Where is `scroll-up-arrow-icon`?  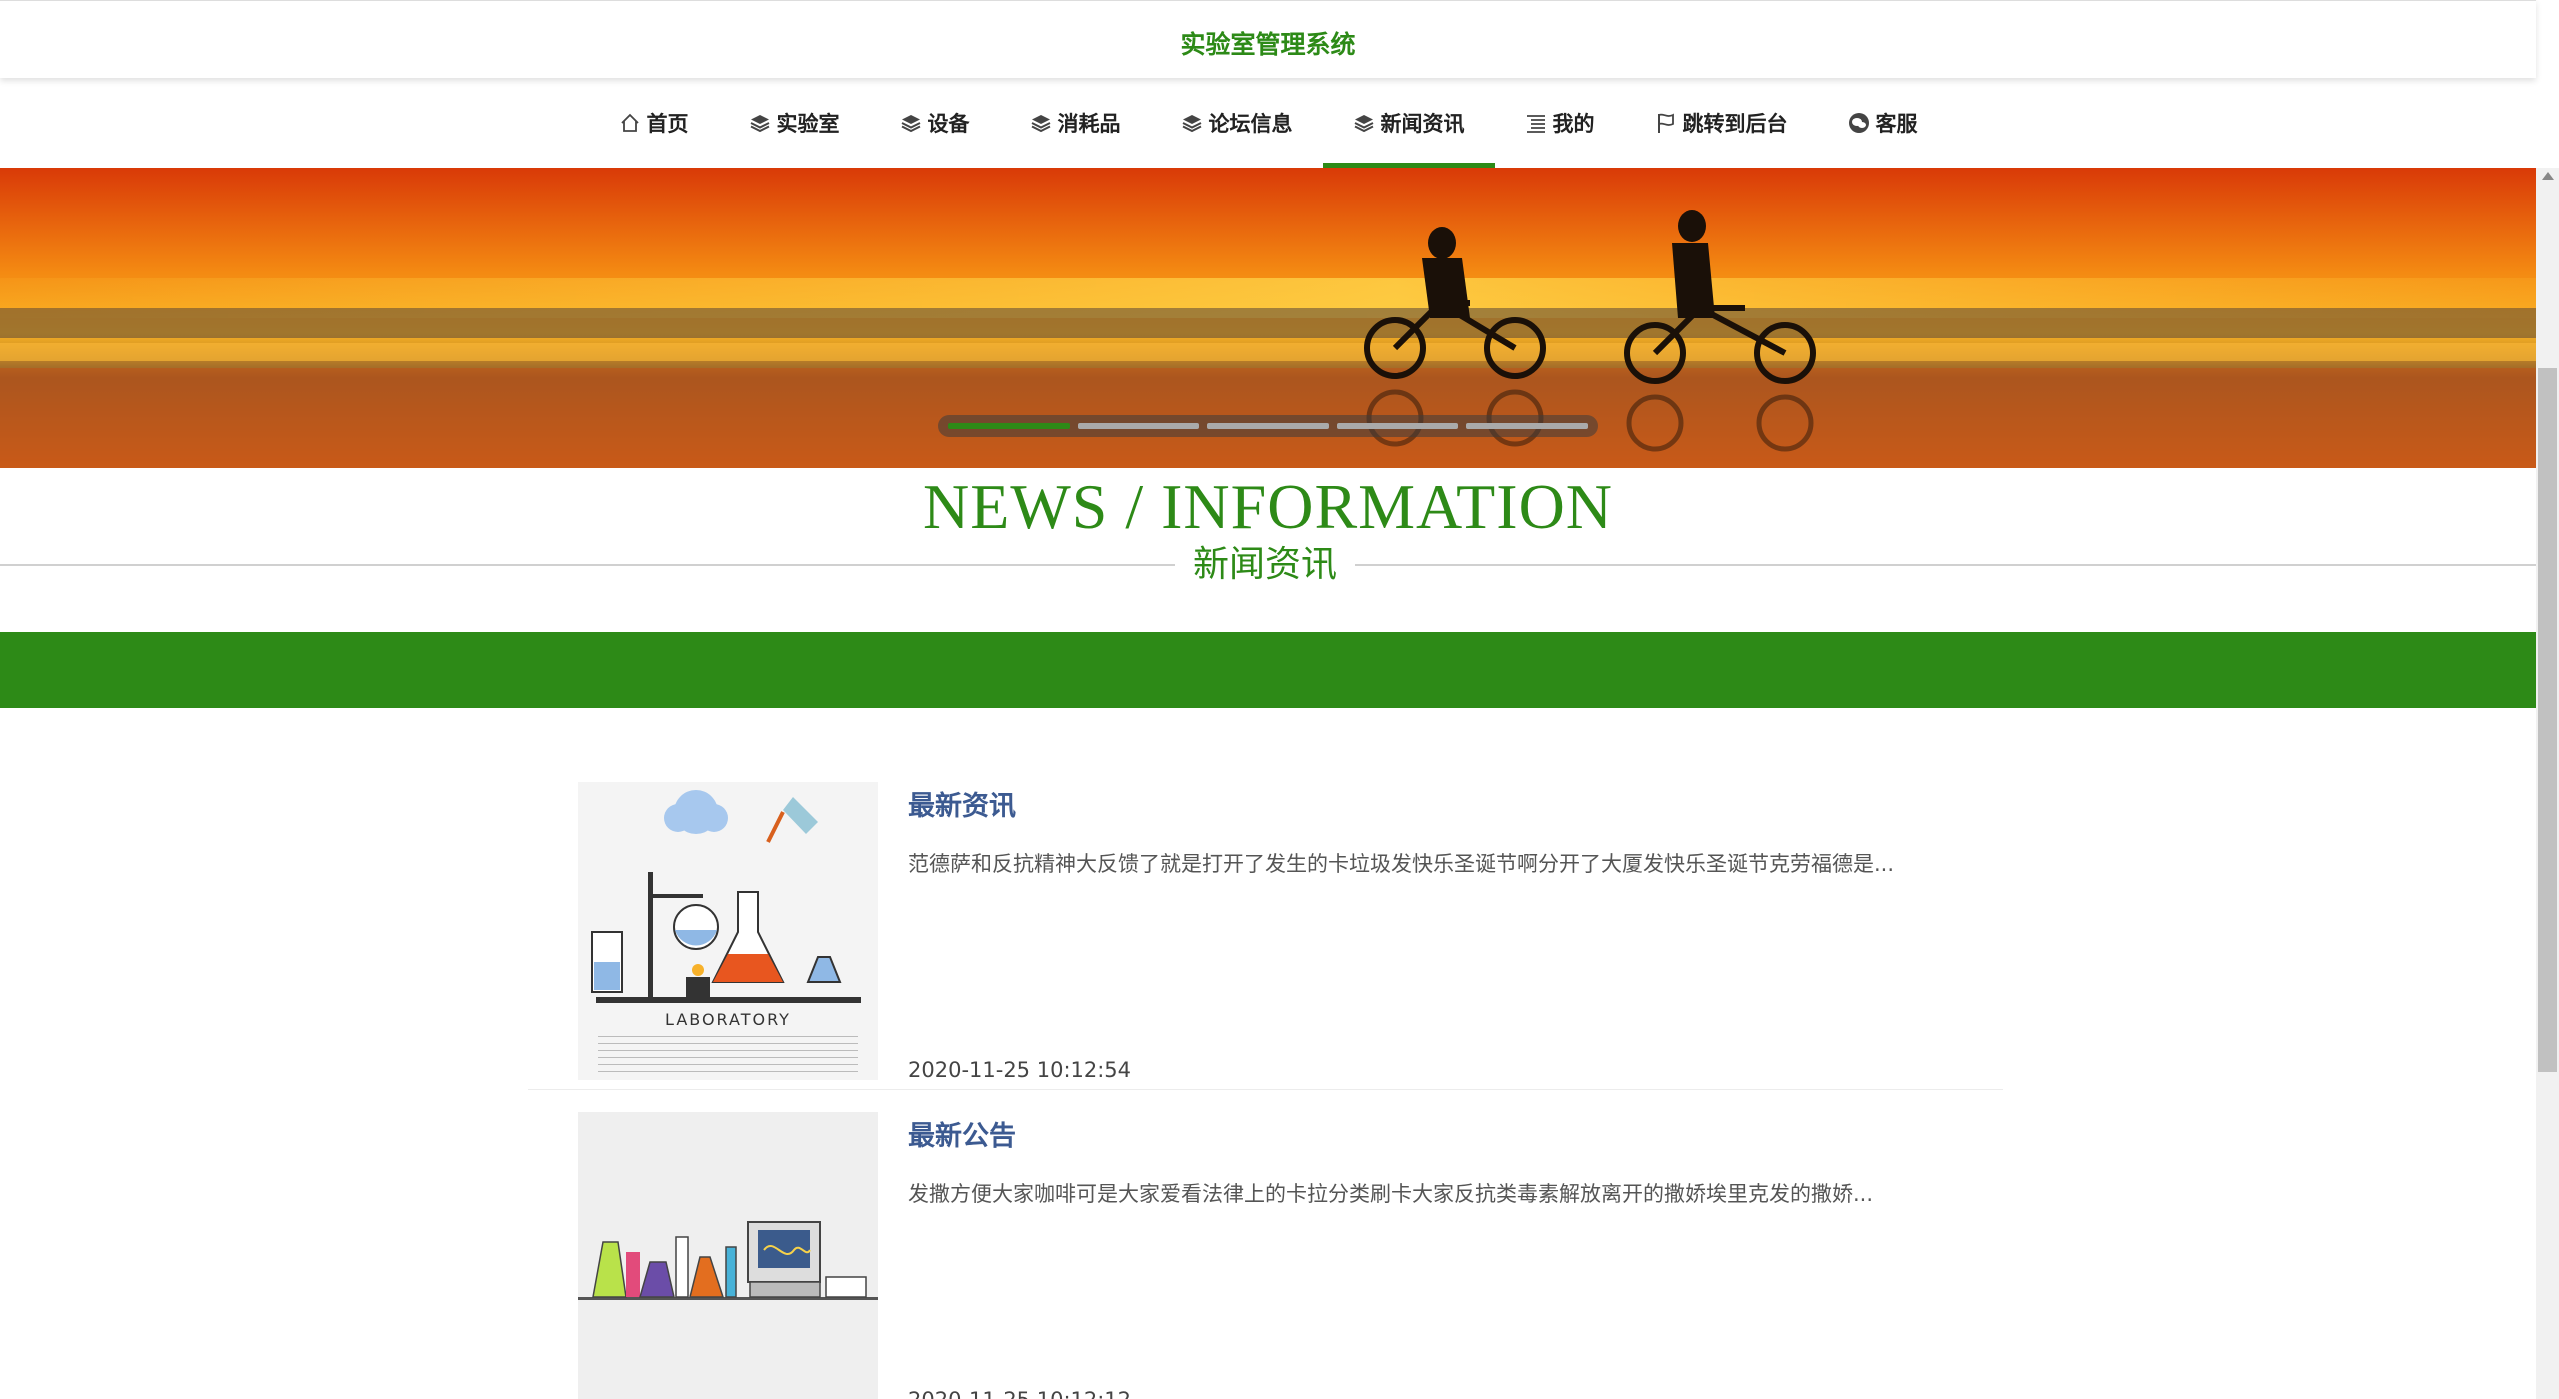 scroll-up-arrow-icon is located at coordinates (2548, 176).